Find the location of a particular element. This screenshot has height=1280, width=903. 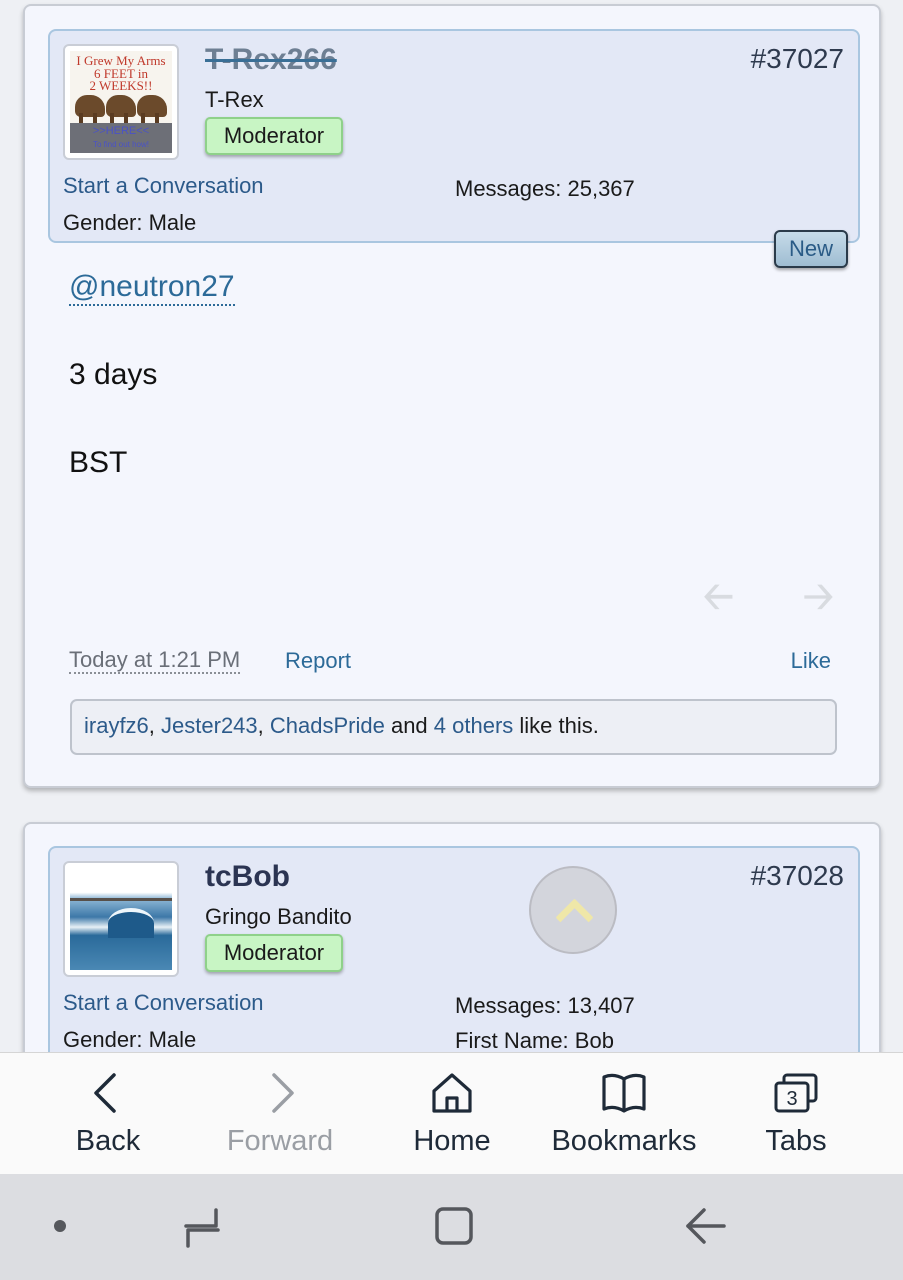

messages-count: Messages: 25,367 is located at coordinates (545, 188).